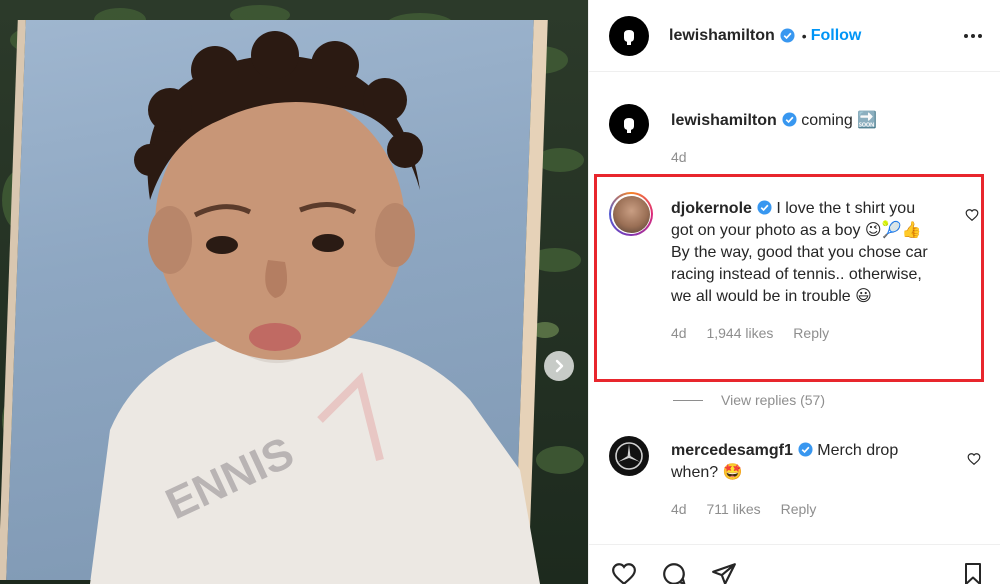 The width and height of the screenshot is (1000, 584). What do you see at coordinates (794, 564) in the screenshot?
I see `action-bar` at bounding box center [794, 564].